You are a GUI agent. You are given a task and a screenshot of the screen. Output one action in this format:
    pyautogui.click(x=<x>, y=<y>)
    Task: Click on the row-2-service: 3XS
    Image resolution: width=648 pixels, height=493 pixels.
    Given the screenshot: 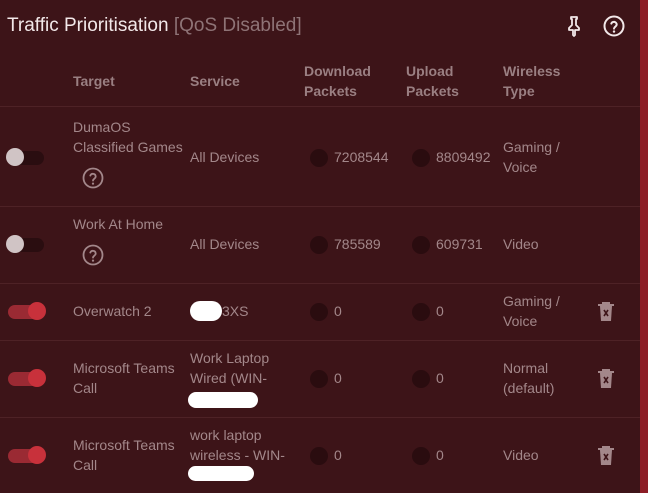 What is the action you would take?
    pyautogui.click(x=235, y=311)
    